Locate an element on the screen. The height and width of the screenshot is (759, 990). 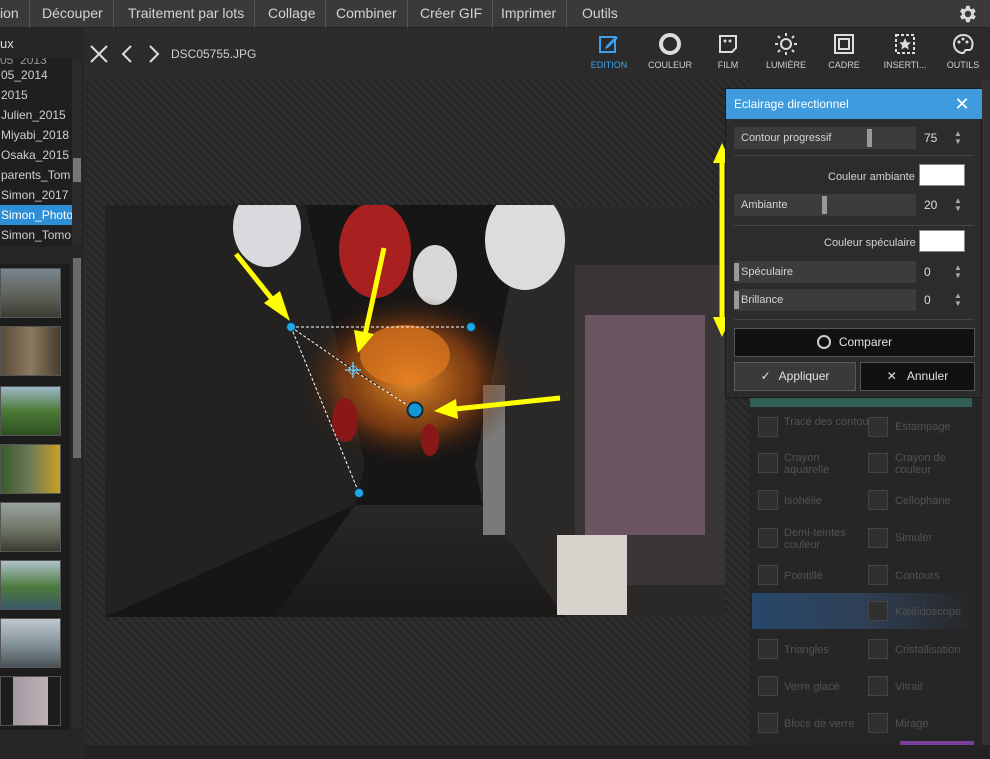
button-label: Annuler is located at coordinates (927, 376).